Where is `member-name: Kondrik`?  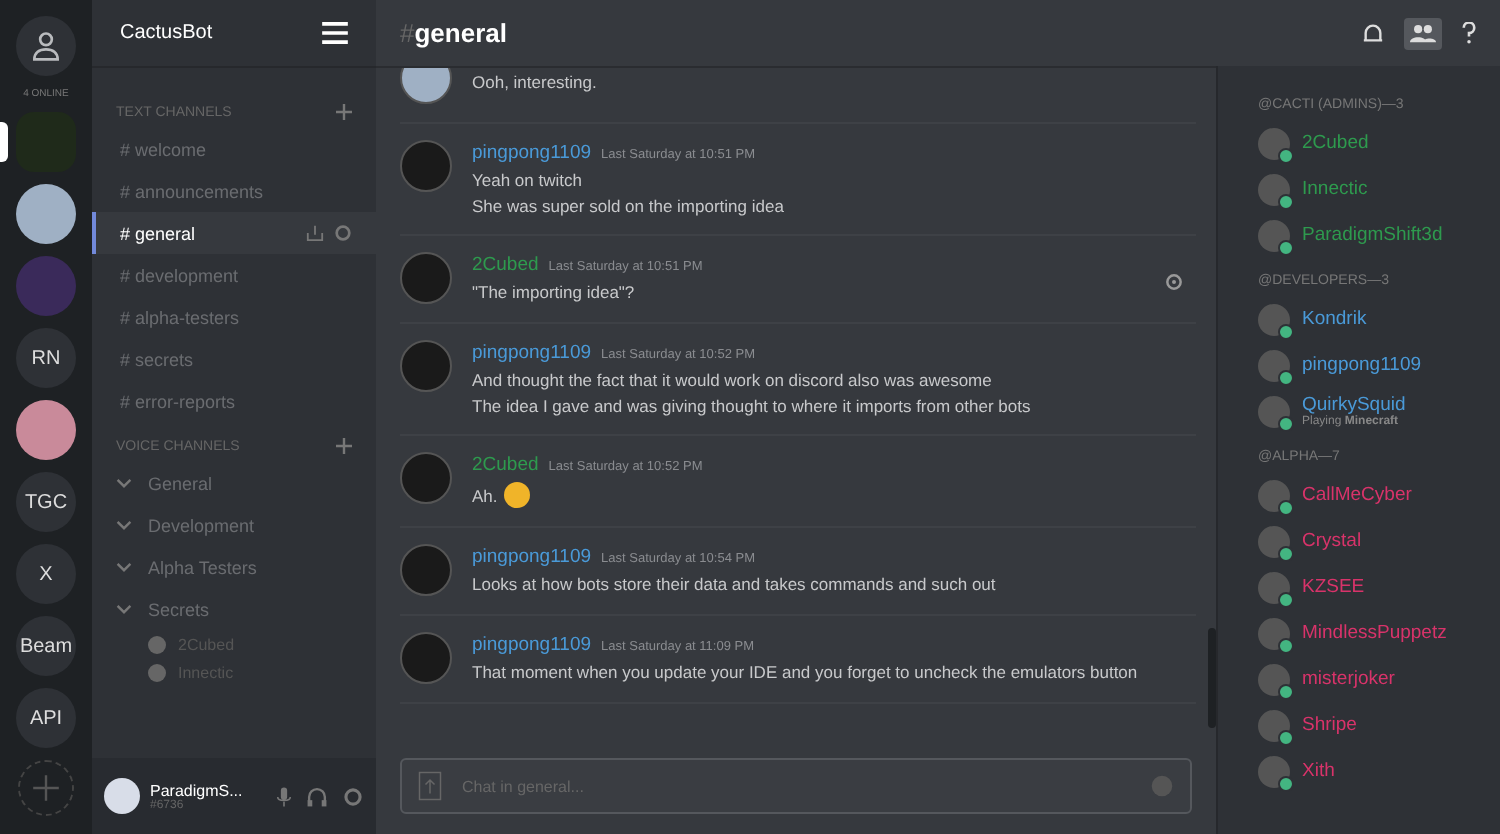 member-name: Kondrik is located at coordinates (1334, 319).